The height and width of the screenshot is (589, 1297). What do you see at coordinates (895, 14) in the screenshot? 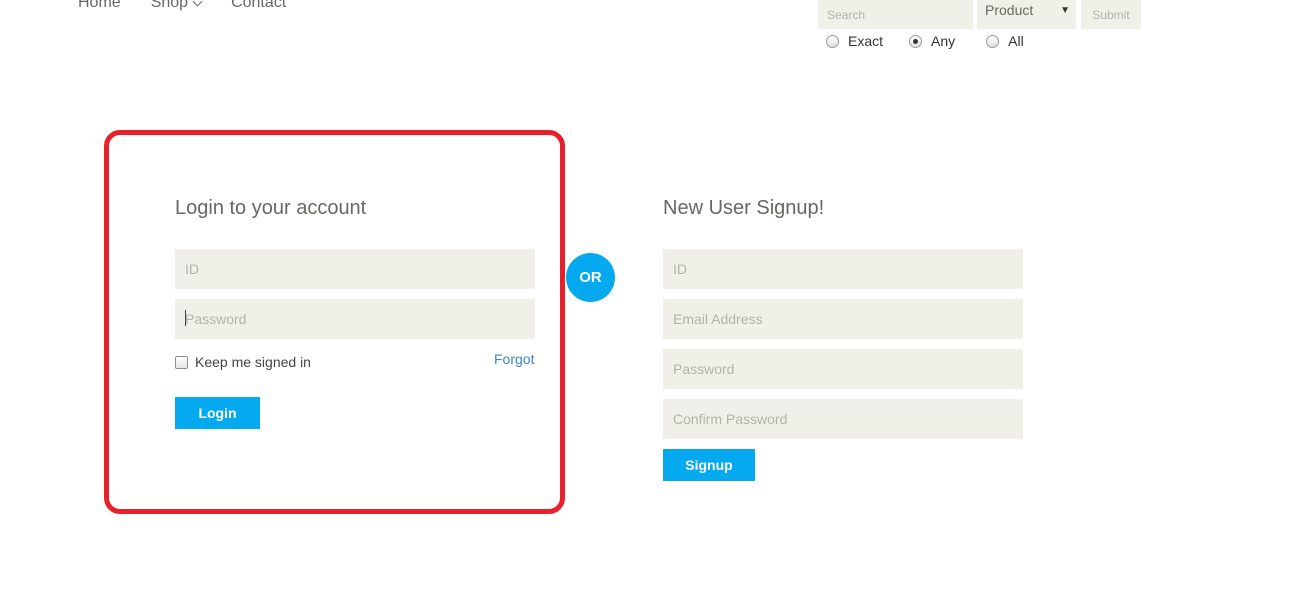
I see `search-input` at bounding box center [895, 14].